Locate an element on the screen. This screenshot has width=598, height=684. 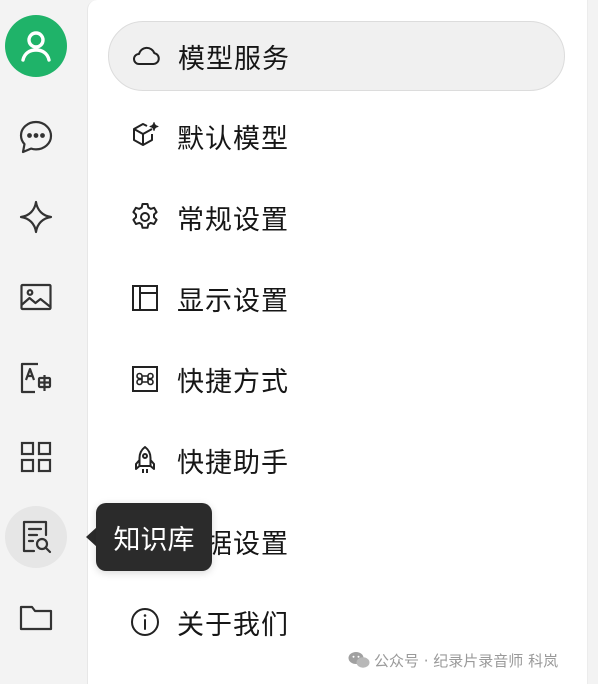
image-icon is located at coordinates (36, 297).